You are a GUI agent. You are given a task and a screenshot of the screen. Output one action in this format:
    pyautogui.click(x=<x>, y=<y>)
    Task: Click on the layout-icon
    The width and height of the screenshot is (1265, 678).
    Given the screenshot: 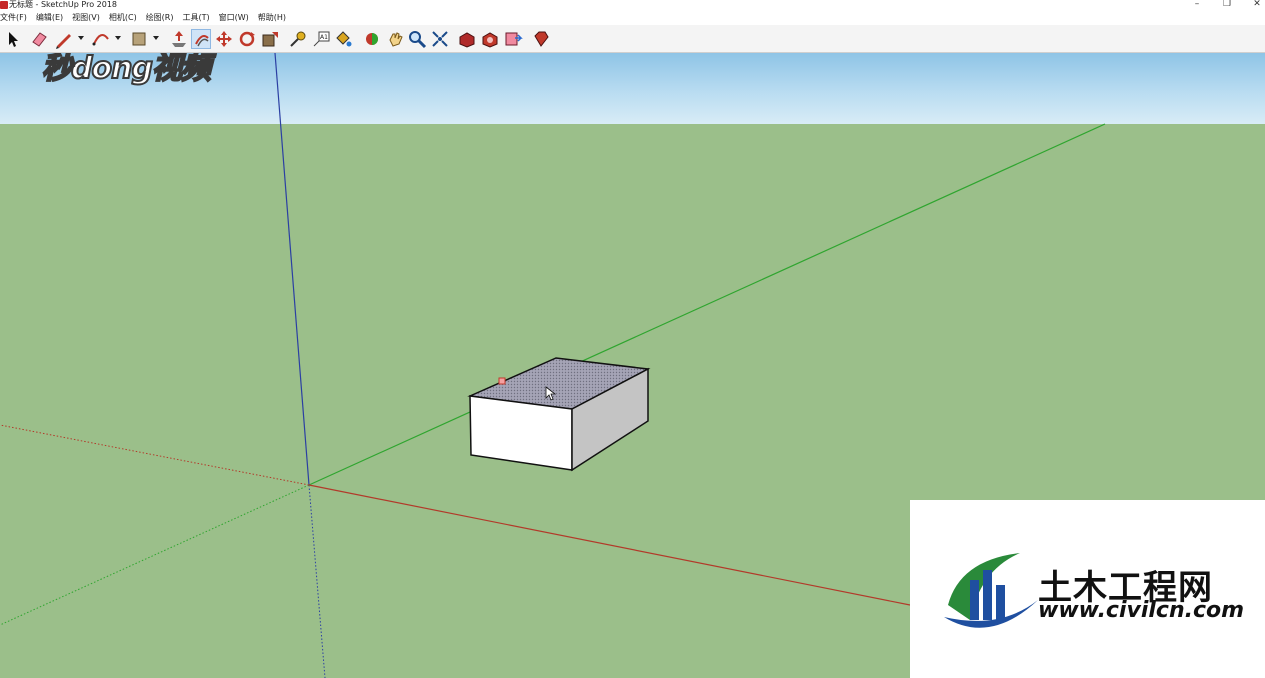 What is the action you would take?
    pyautogui.click(x=514, y=39)
    